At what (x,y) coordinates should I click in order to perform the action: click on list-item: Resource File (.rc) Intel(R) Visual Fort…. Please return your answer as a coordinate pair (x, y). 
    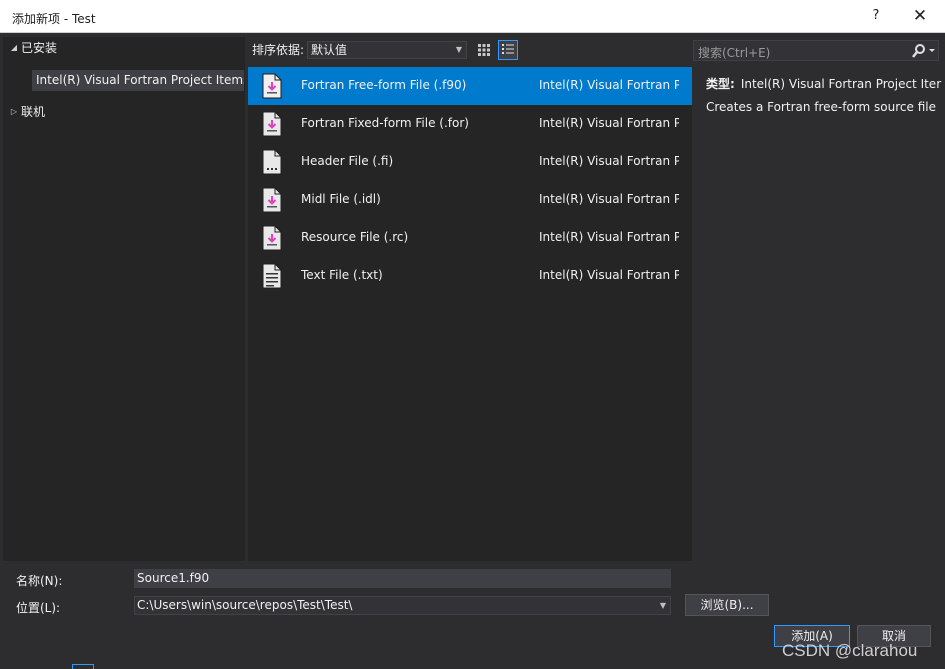
    Looking at the image, I should click on (470, 238).